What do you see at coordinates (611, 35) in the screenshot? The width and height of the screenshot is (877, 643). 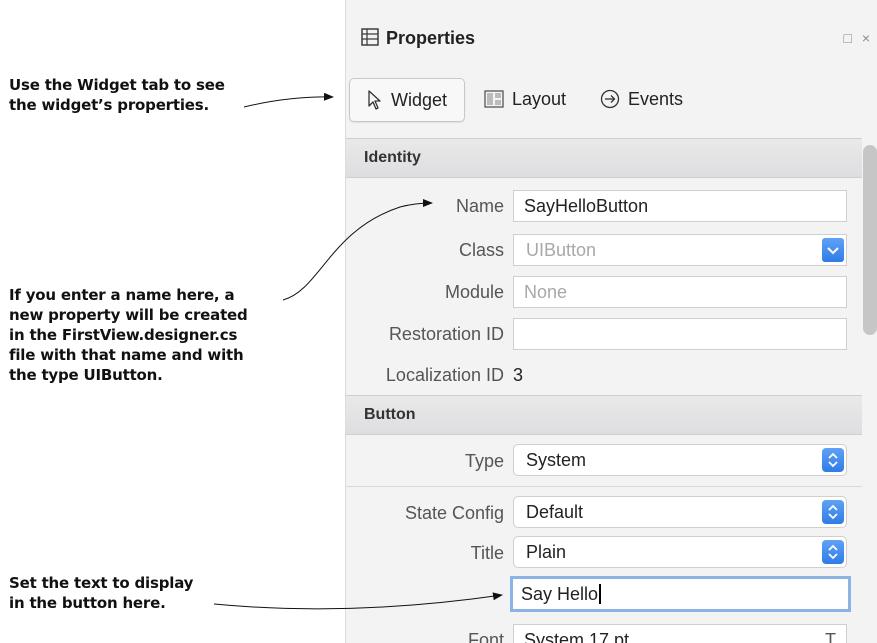 I see `panel-header: Properties □ ×` at bounding box center [611, 35].